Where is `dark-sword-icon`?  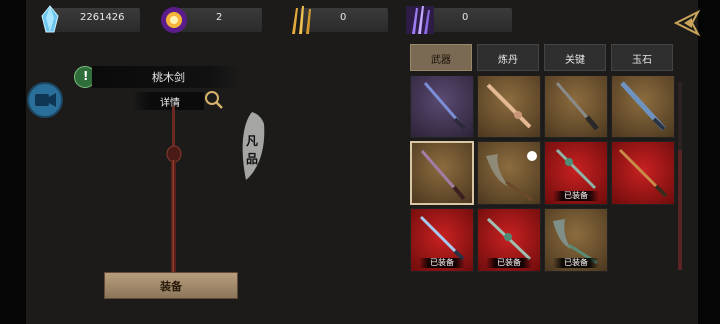
dark-sword-icon is located at coordinates (577, 106).